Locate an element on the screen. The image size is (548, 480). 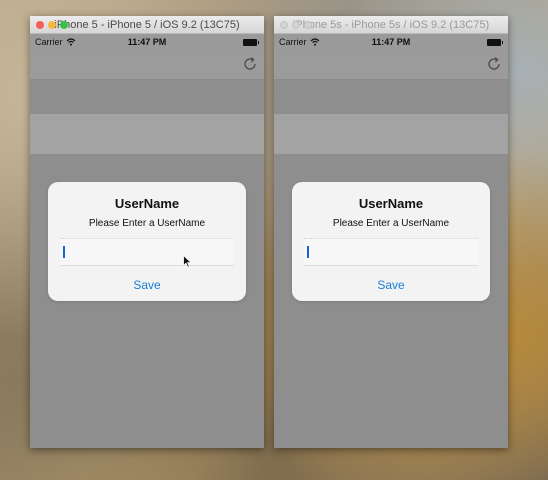
cursor-icon is located at coordinates (187, 261).